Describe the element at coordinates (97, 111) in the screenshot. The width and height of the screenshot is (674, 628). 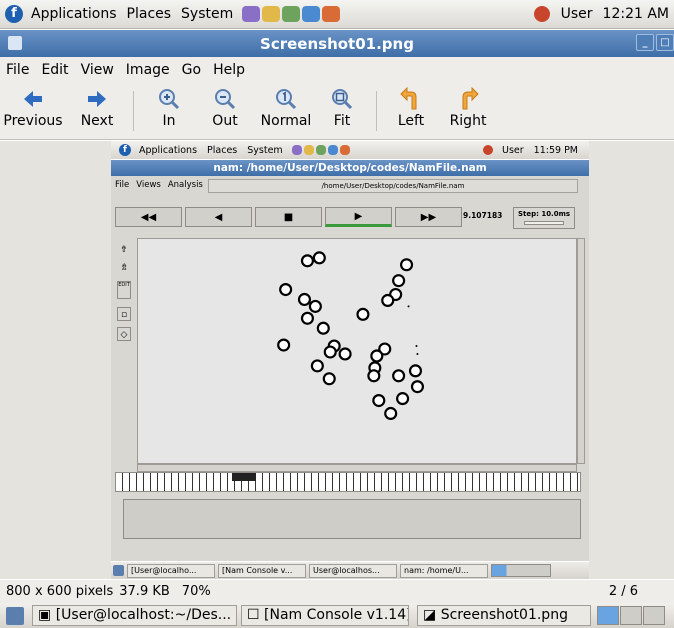
I see `next-button: Next` at that location.